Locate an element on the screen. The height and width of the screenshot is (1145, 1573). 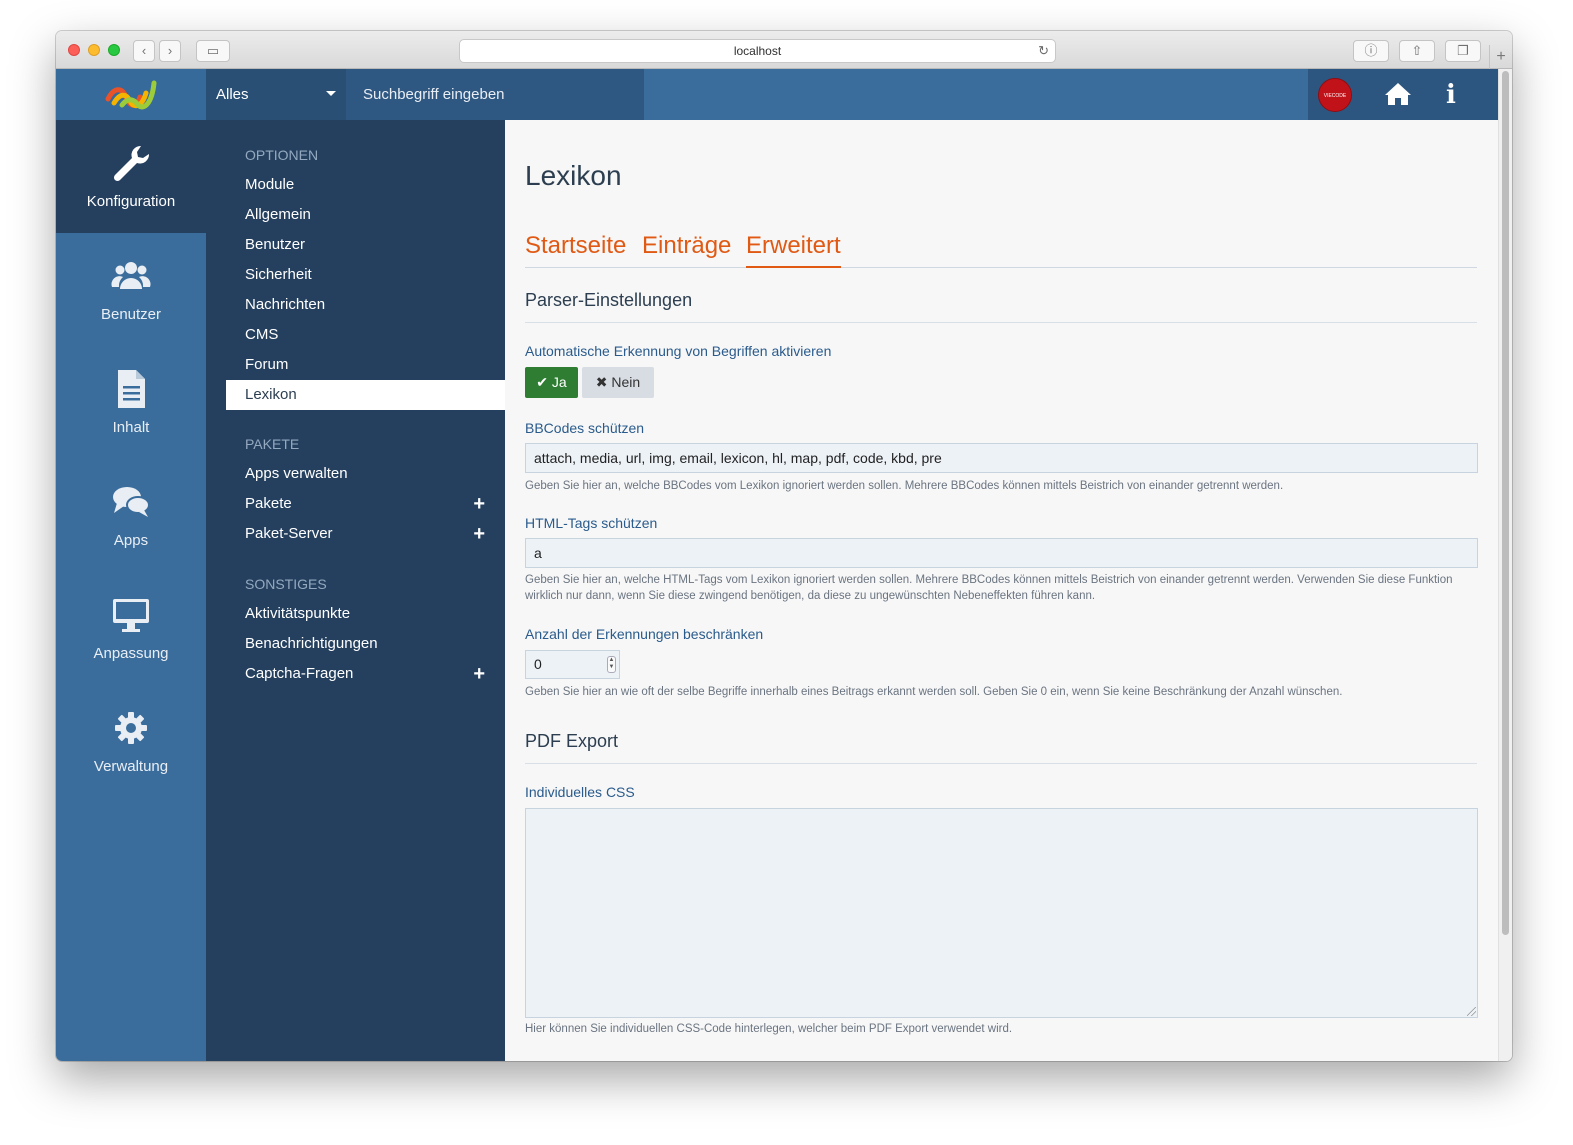
logo is located at coordinates (131, 94).